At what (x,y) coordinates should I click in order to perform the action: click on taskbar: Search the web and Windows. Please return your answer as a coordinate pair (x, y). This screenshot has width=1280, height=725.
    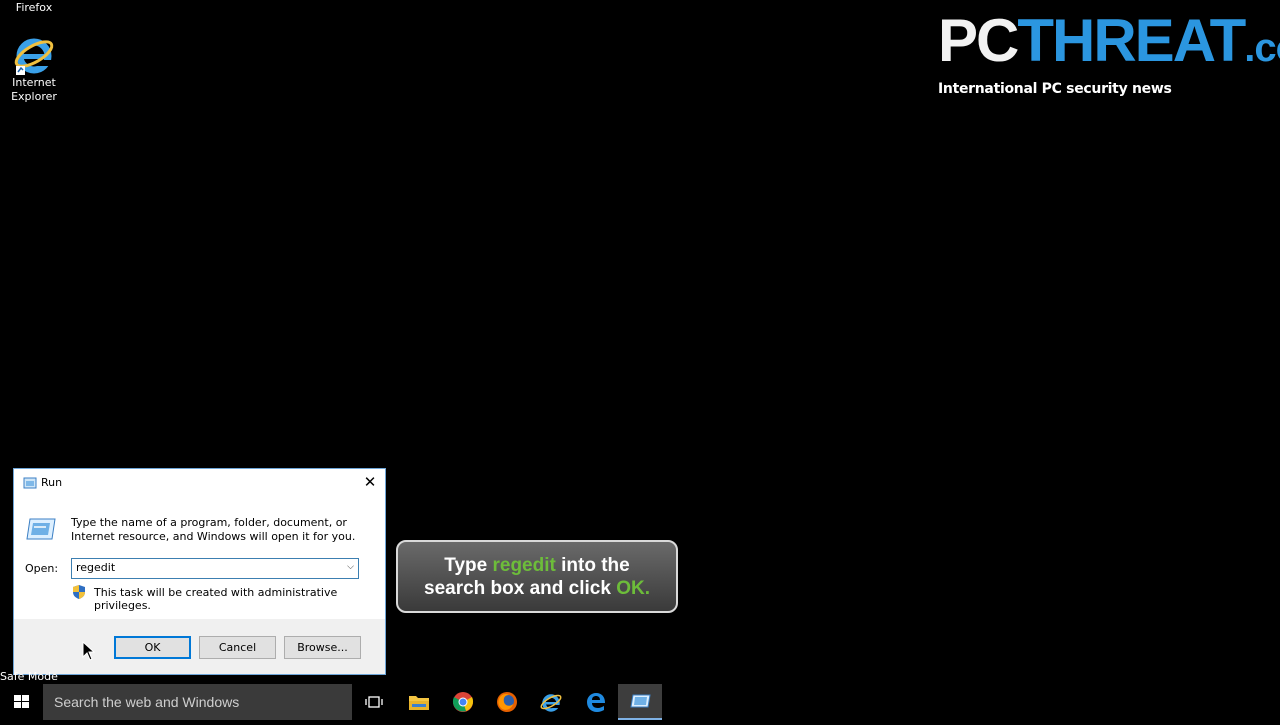
    Looking at the image, I should click on (640, 702).